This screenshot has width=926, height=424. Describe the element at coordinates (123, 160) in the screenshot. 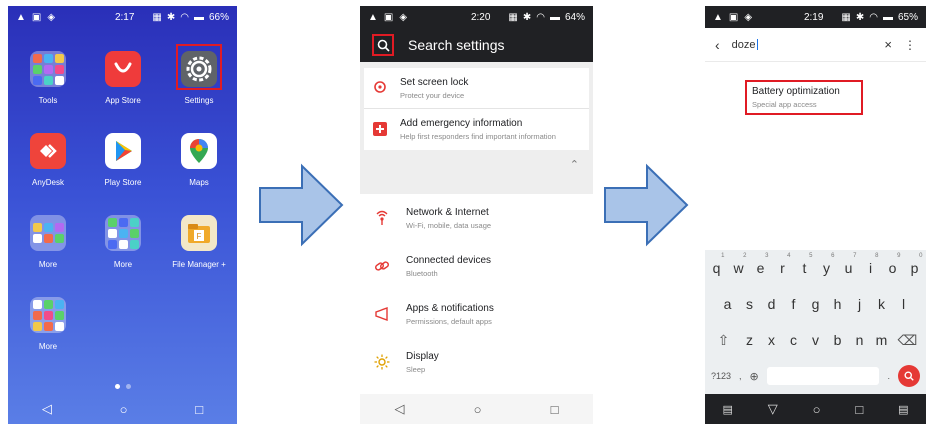

I see `app-play-store: Play Store` at that location.